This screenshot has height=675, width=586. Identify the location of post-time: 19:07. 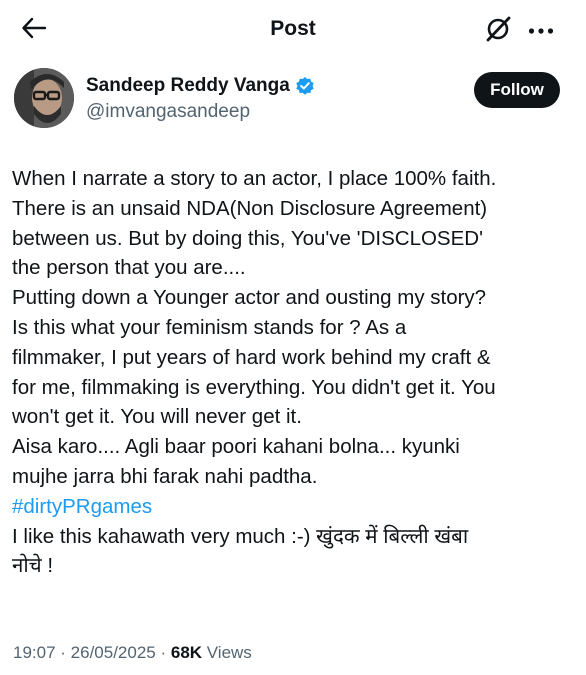
(34, 652).